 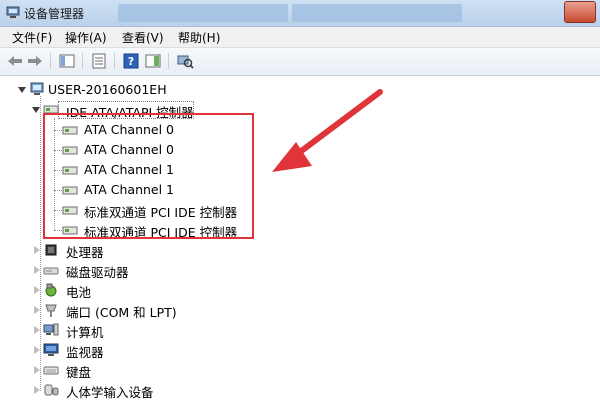 What do you see at coordinates (128, 350) in the screenshot?
I see `tree-item-monitors: 监视器` at bounding box center [128, 350].